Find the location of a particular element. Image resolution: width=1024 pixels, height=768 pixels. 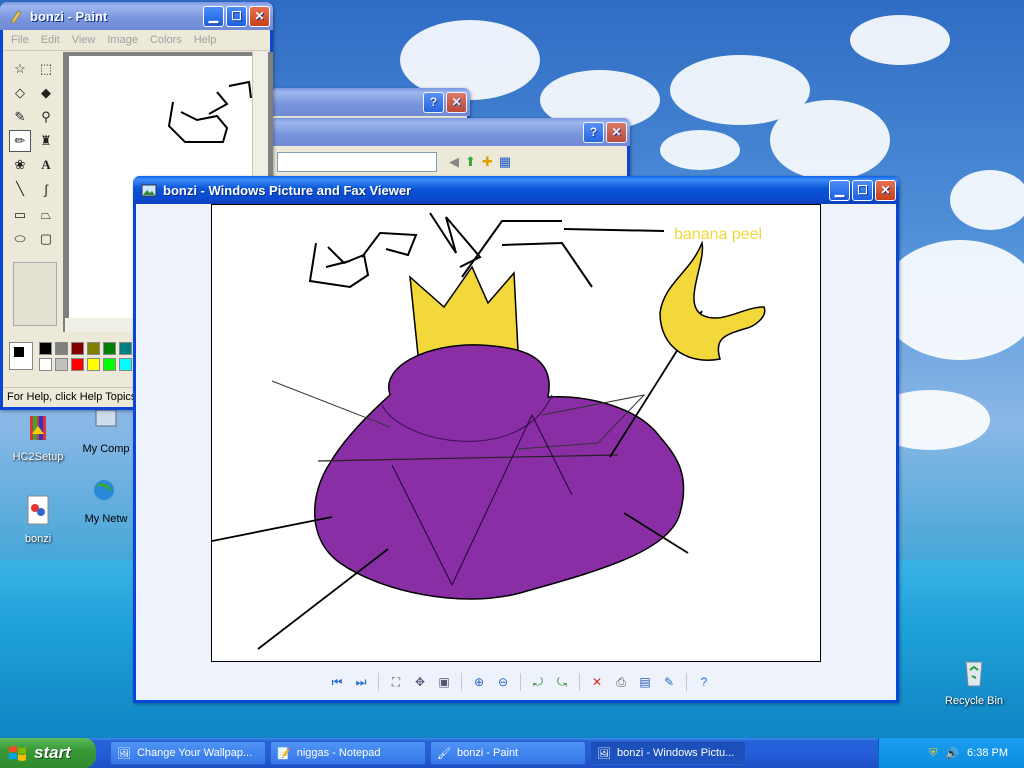

menu-edit: Edit is located at coordinates (50, 40).